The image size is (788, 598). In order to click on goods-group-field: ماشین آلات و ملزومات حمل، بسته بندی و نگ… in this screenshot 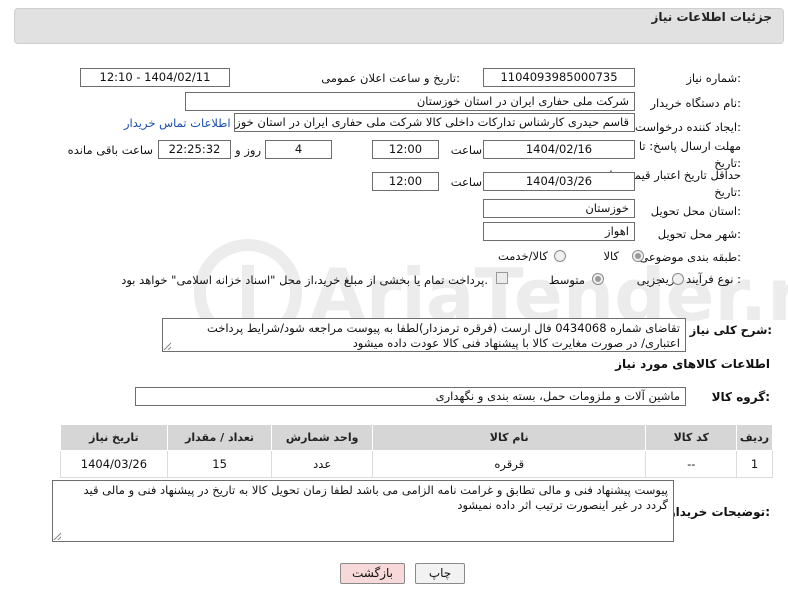, I will do `click(410, 396)`.